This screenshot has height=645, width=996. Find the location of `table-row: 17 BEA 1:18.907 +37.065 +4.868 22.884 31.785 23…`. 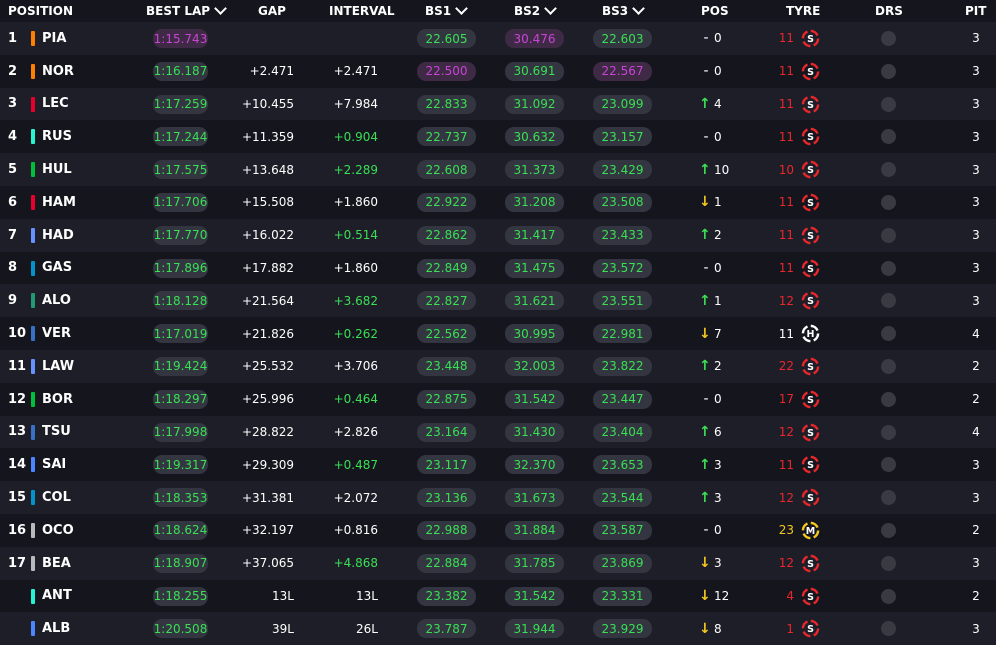

table-row: 17 BEA 1:18.907 +37.065 +4.868 22.884 31.785 23… is located at coordinates (498, 563).